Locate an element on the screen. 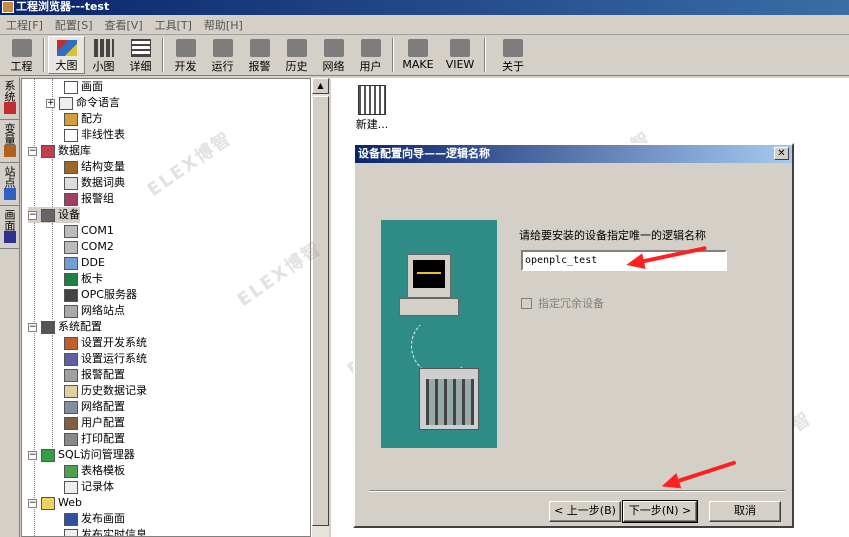 The width and height of the screenshot is (849, 537). dictionary-icon is located at coordinates (71, 183).